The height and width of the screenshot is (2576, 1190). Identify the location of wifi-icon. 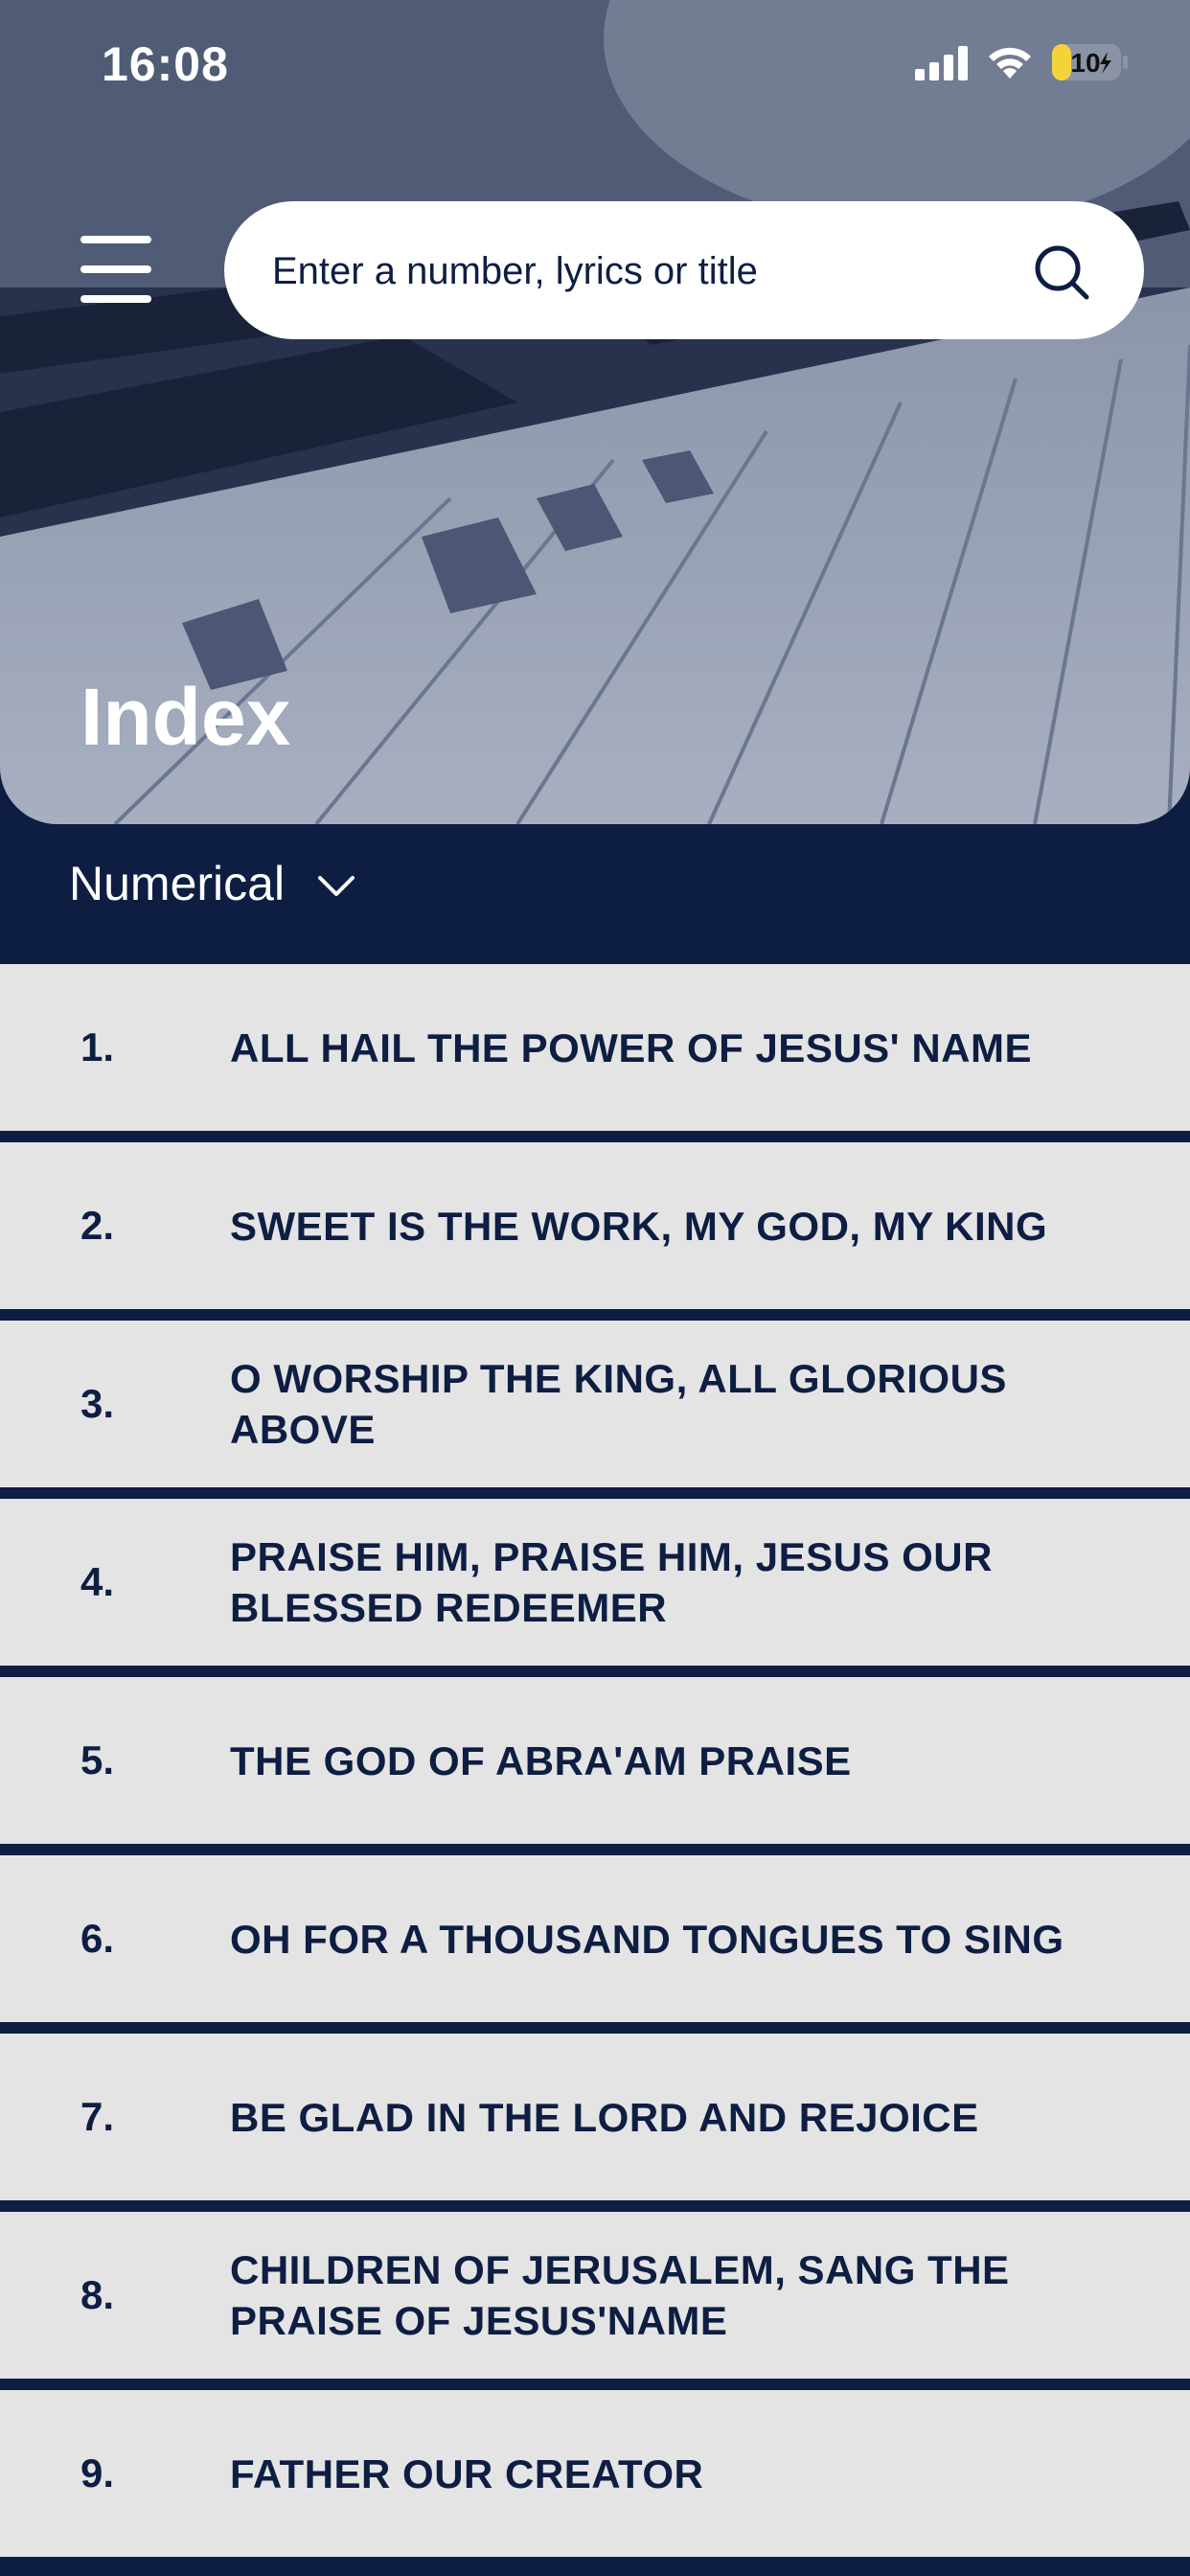
(1010, 63).